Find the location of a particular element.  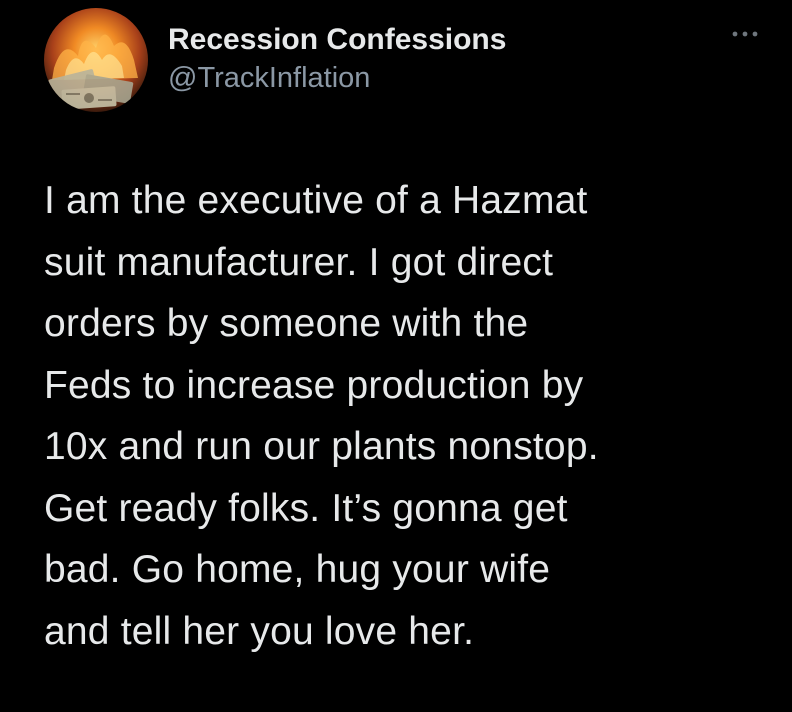

more-options-icon is located at coordinates (745, 34).